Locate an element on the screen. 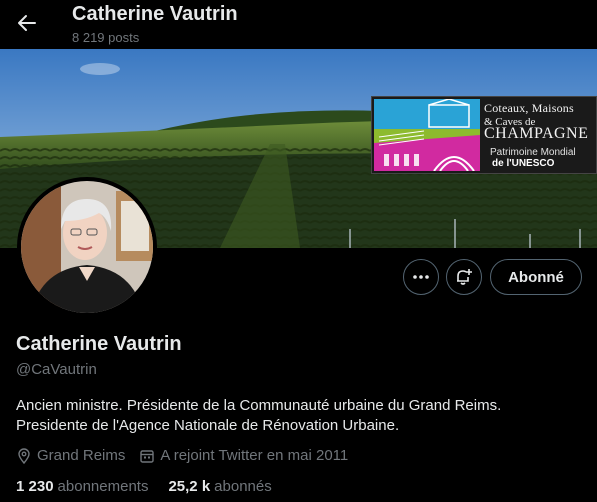 This screenshot has height=502, width=597. logo-text-line3: CHAMPAGNE is located at coordinates (536, 133).